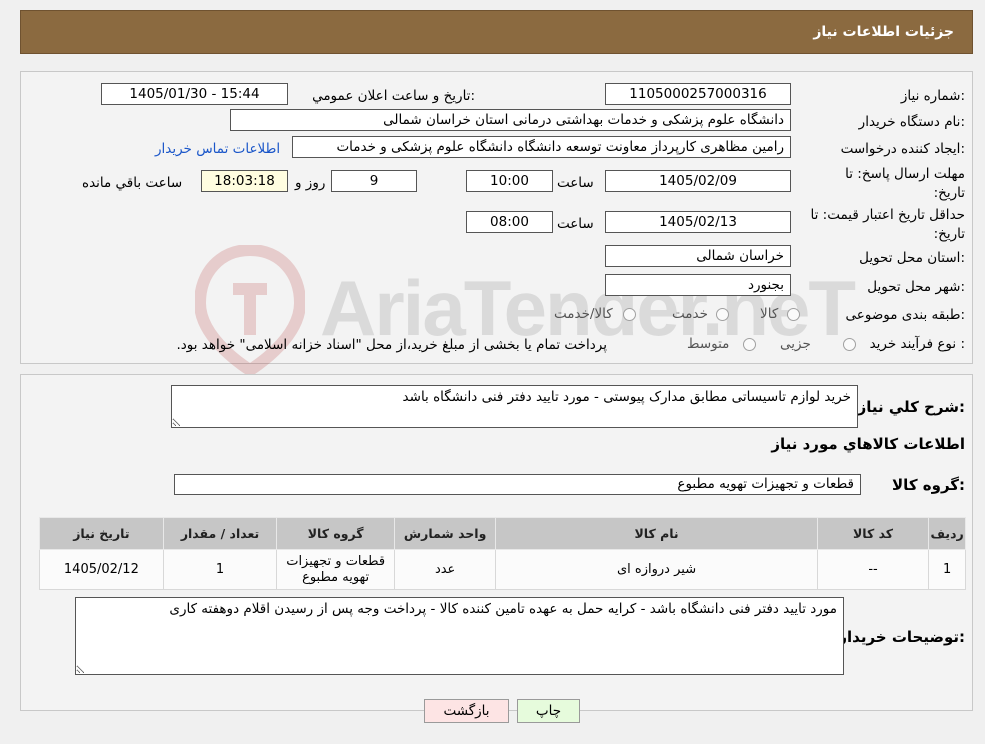 This screenshot has width=985, height=744. What do you see at coordinates (575, 224) in the screenshot?
I see `validity-time-label: ساعت` at bounding box center [575, 224].